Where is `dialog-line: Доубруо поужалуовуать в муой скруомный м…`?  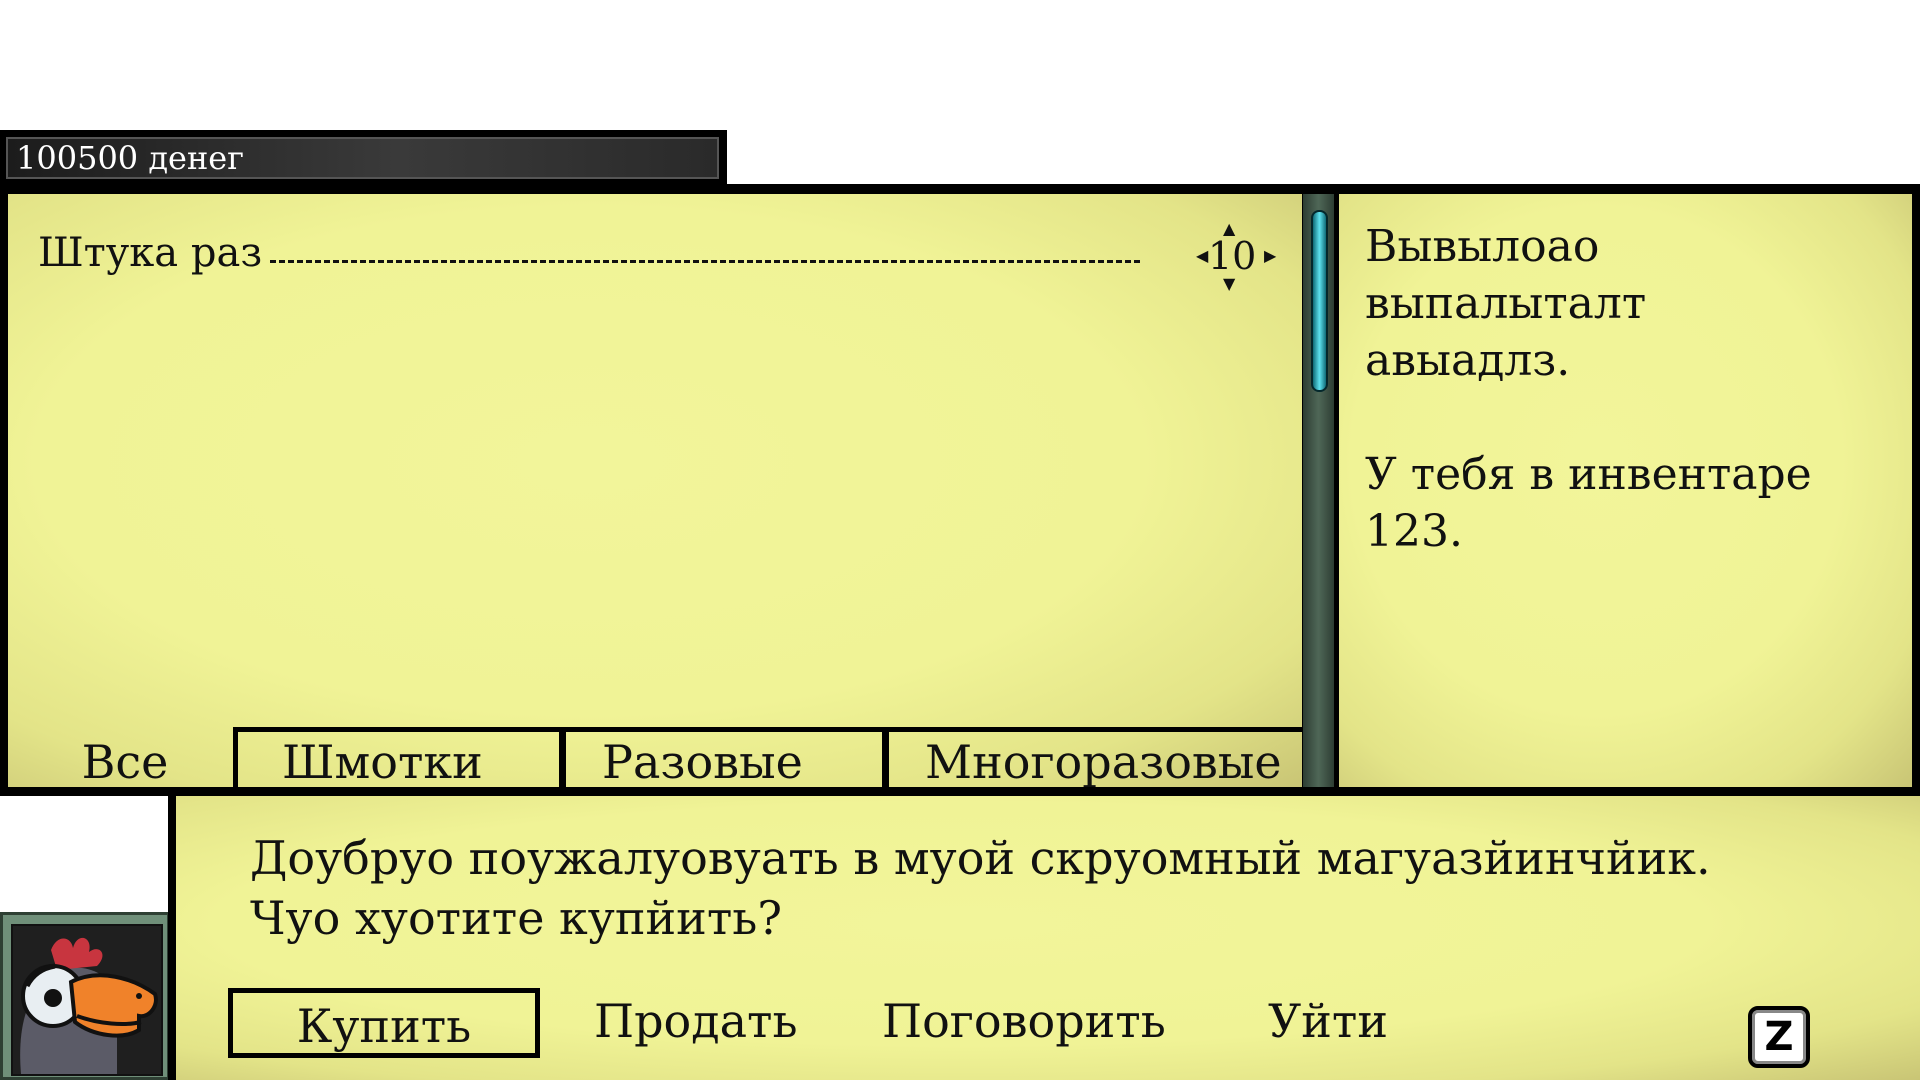
dialog-line: Доубруо поужалуовуать в муой скруомный м… is located at coordinates (980, 858).